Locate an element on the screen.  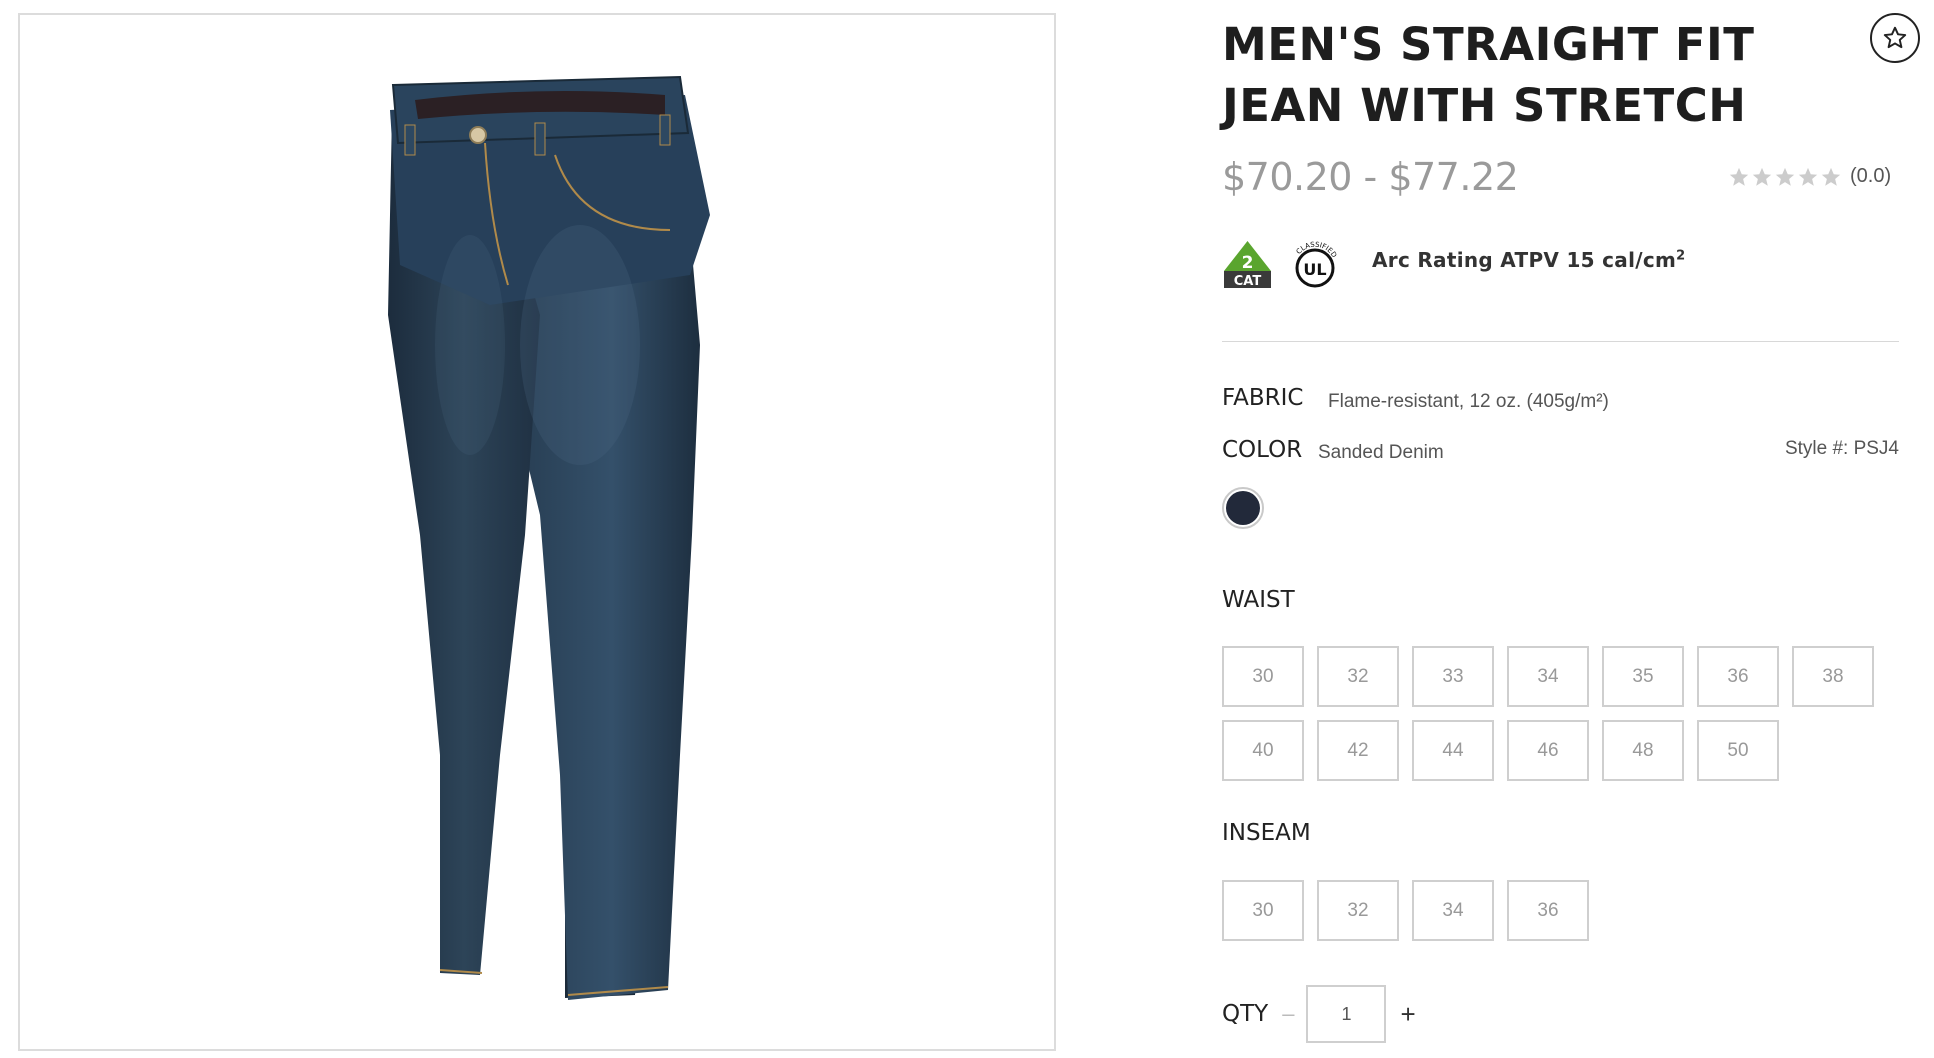
price-range: $70.20 - $77.22 is located at coordinates (1370, 177).